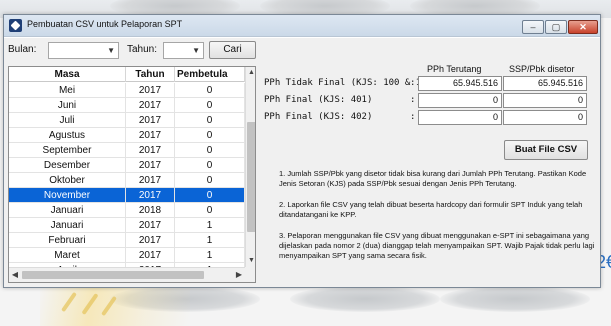  Describe the element at coordinates (318, 117) in the screenshot. I see `tax-row-label: PPh Final (KJS: 402)` at that location.